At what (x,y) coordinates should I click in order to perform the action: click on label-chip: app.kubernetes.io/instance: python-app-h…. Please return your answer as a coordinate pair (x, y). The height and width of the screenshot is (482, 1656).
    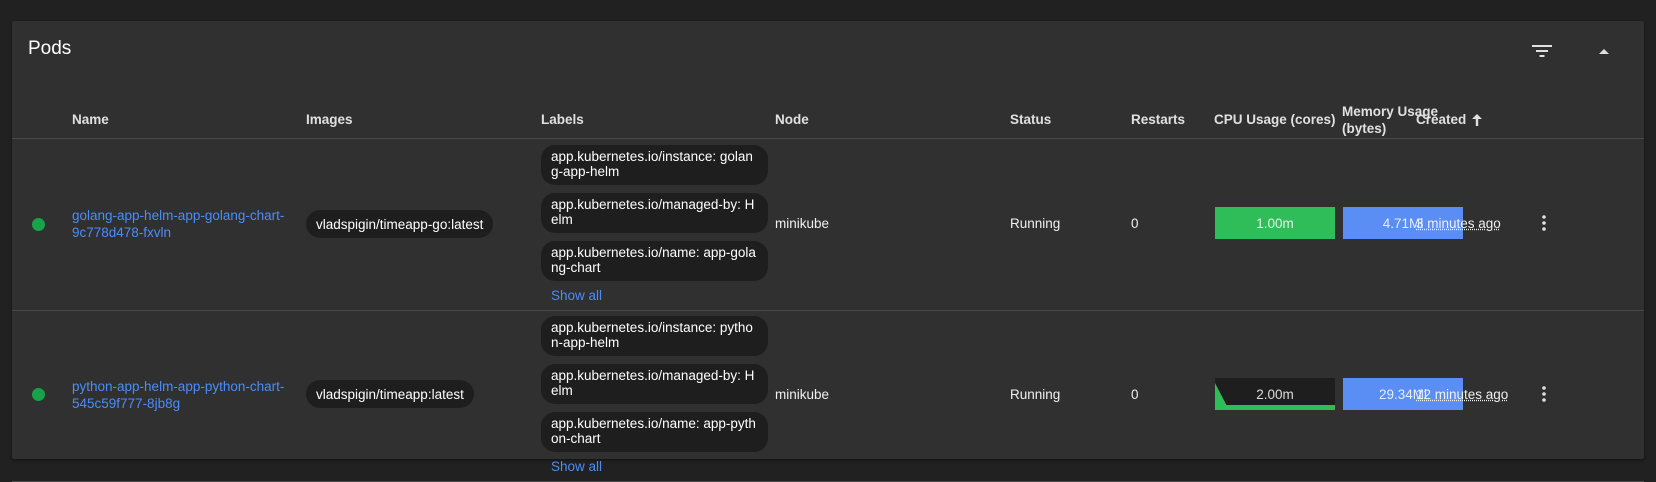
    Looking at the image, I should click on (654, 336).